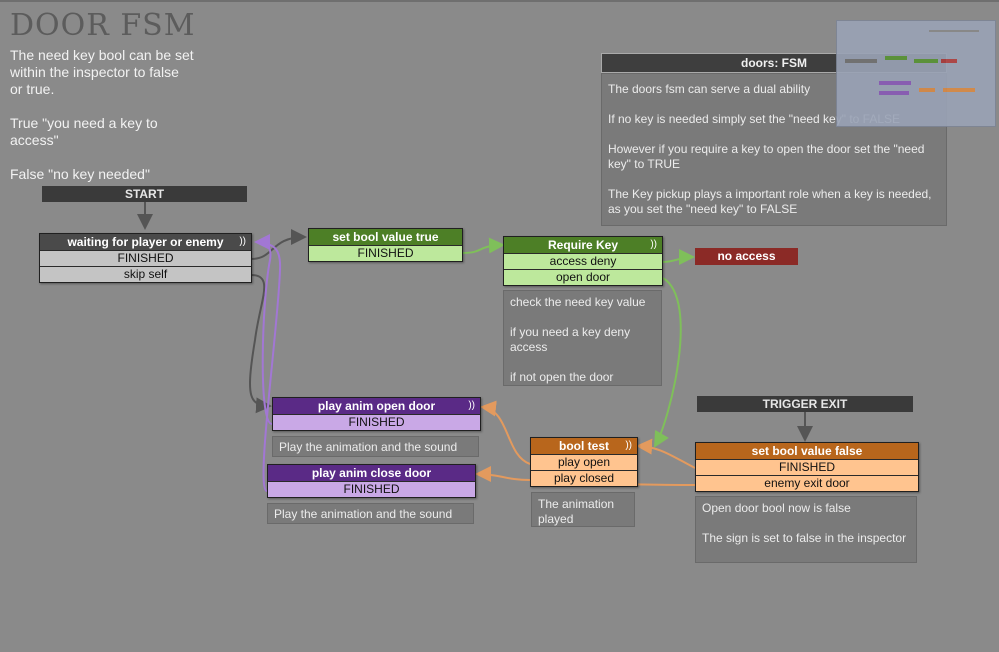 This screenshot has width=999, height=652. Describe the element at coordinates (583, 245) in the screenshot. I see `state-title: Require Key` at that location.